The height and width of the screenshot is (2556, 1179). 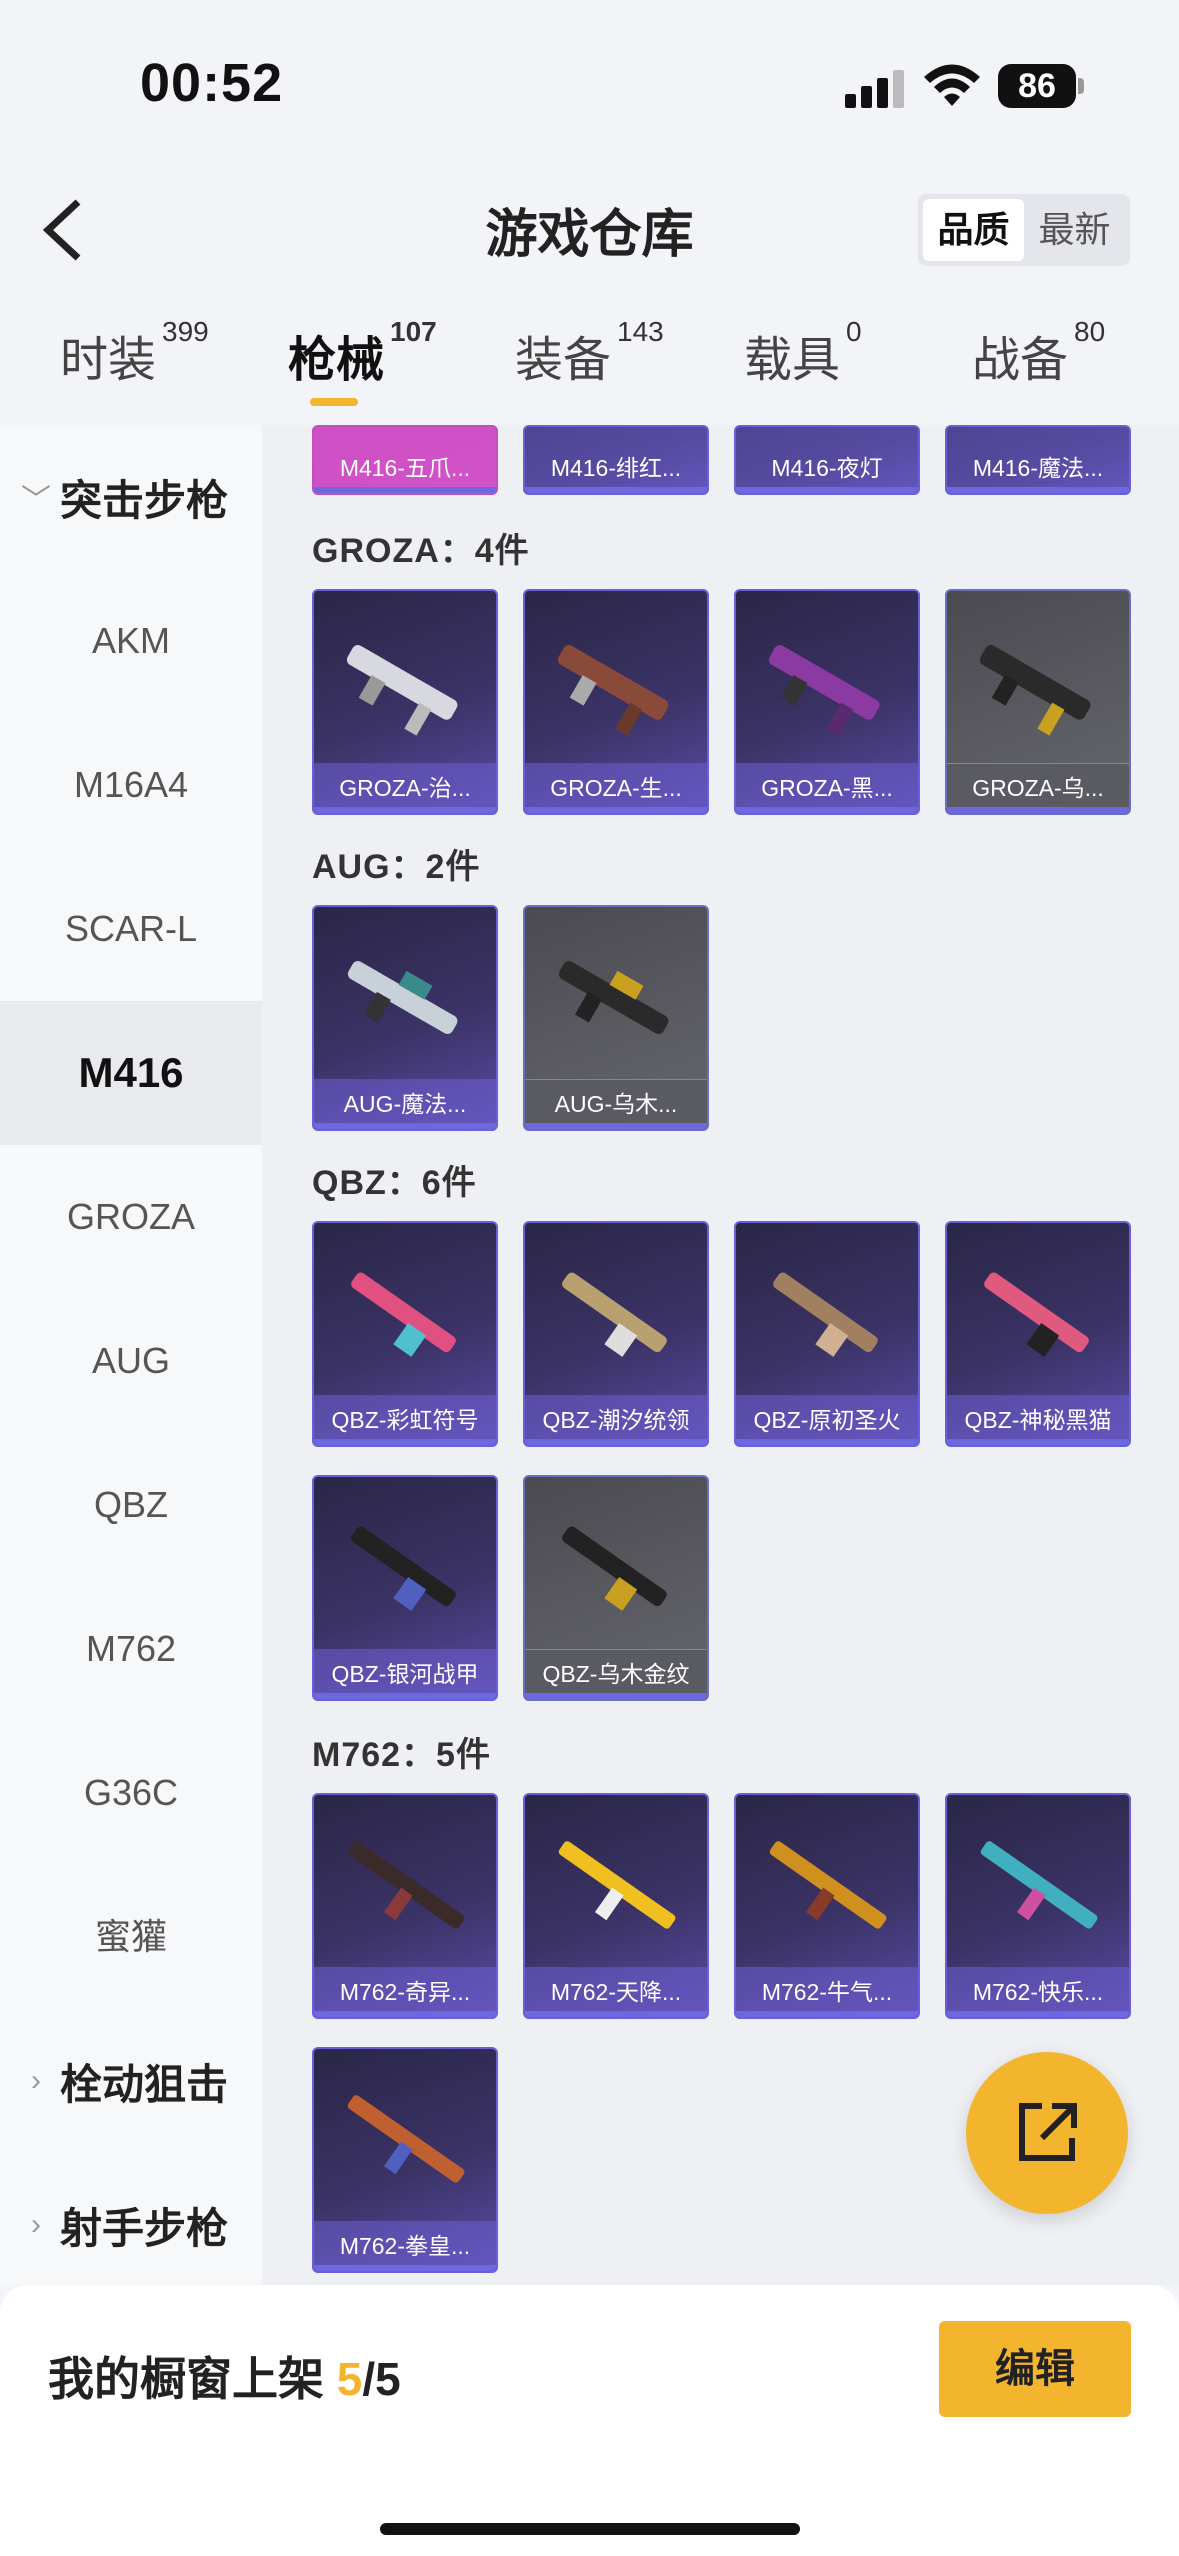 I want to click on sidebar-item-aug: AUG, so click(x=131, y=1361).